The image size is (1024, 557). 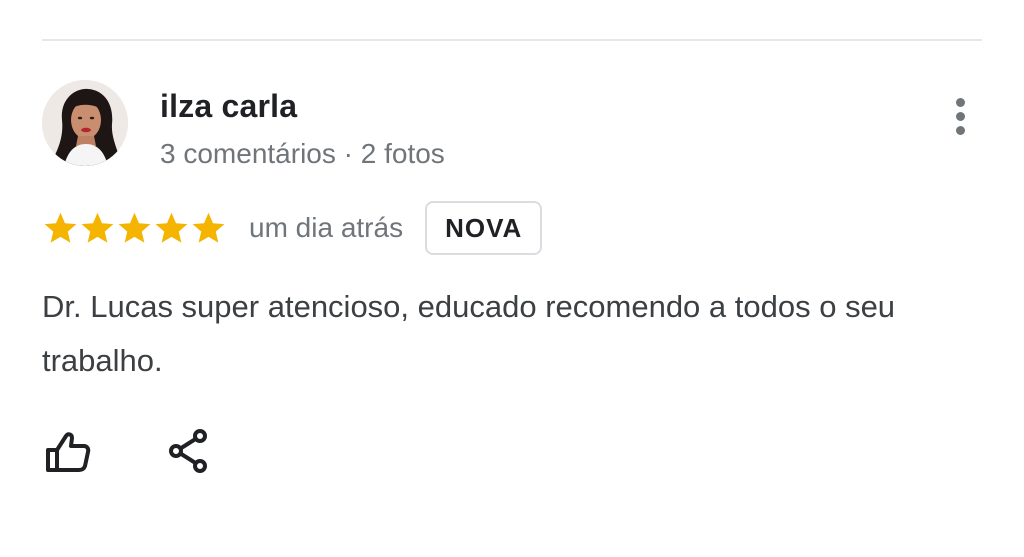 I want to click on star-rating, so click(x=134, y=228).